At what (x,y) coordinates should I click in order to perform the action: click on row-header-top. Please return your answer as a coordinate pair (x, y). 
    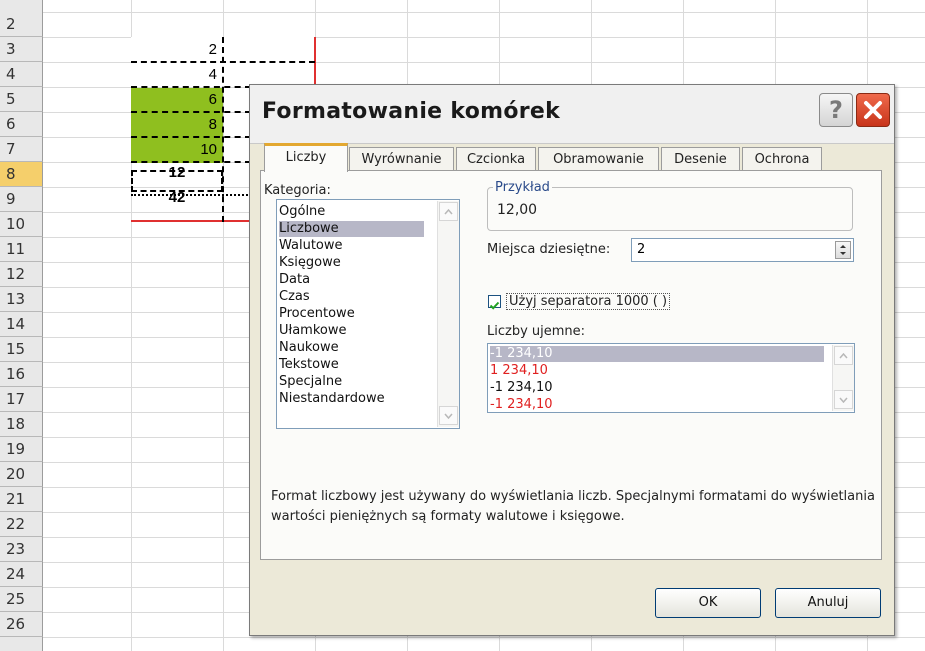
    Looking at the image, I should click on (21, 6).